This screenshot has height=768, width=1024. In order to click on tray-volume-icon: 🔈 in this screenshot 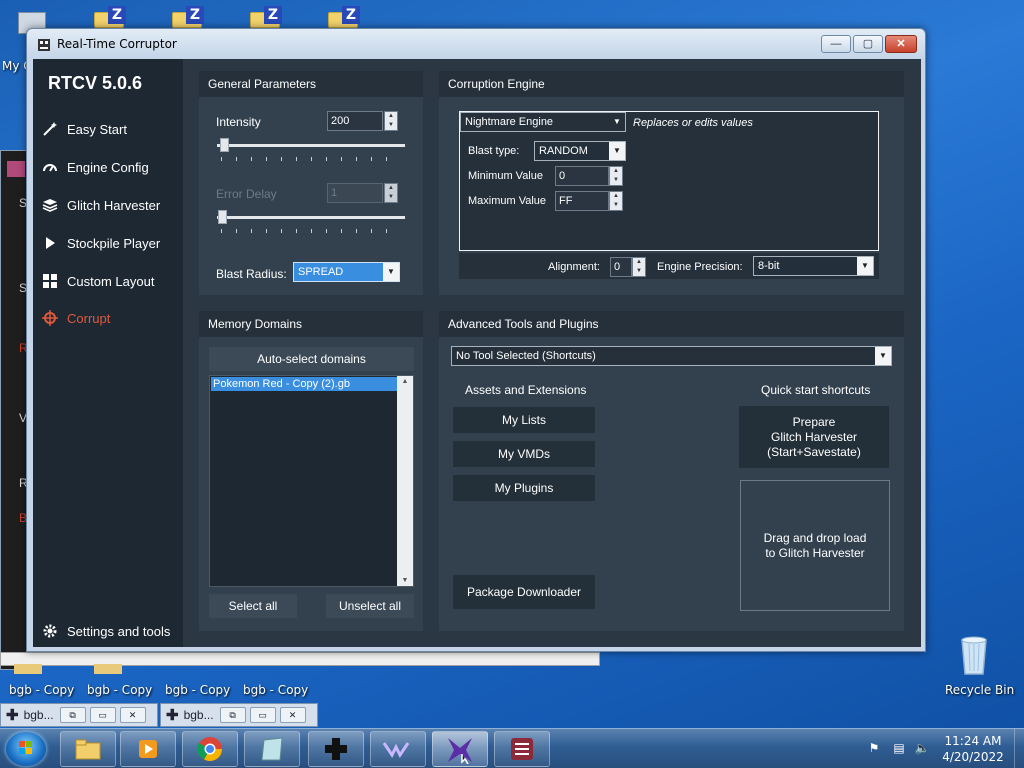, I will do `click(922, 748)`.